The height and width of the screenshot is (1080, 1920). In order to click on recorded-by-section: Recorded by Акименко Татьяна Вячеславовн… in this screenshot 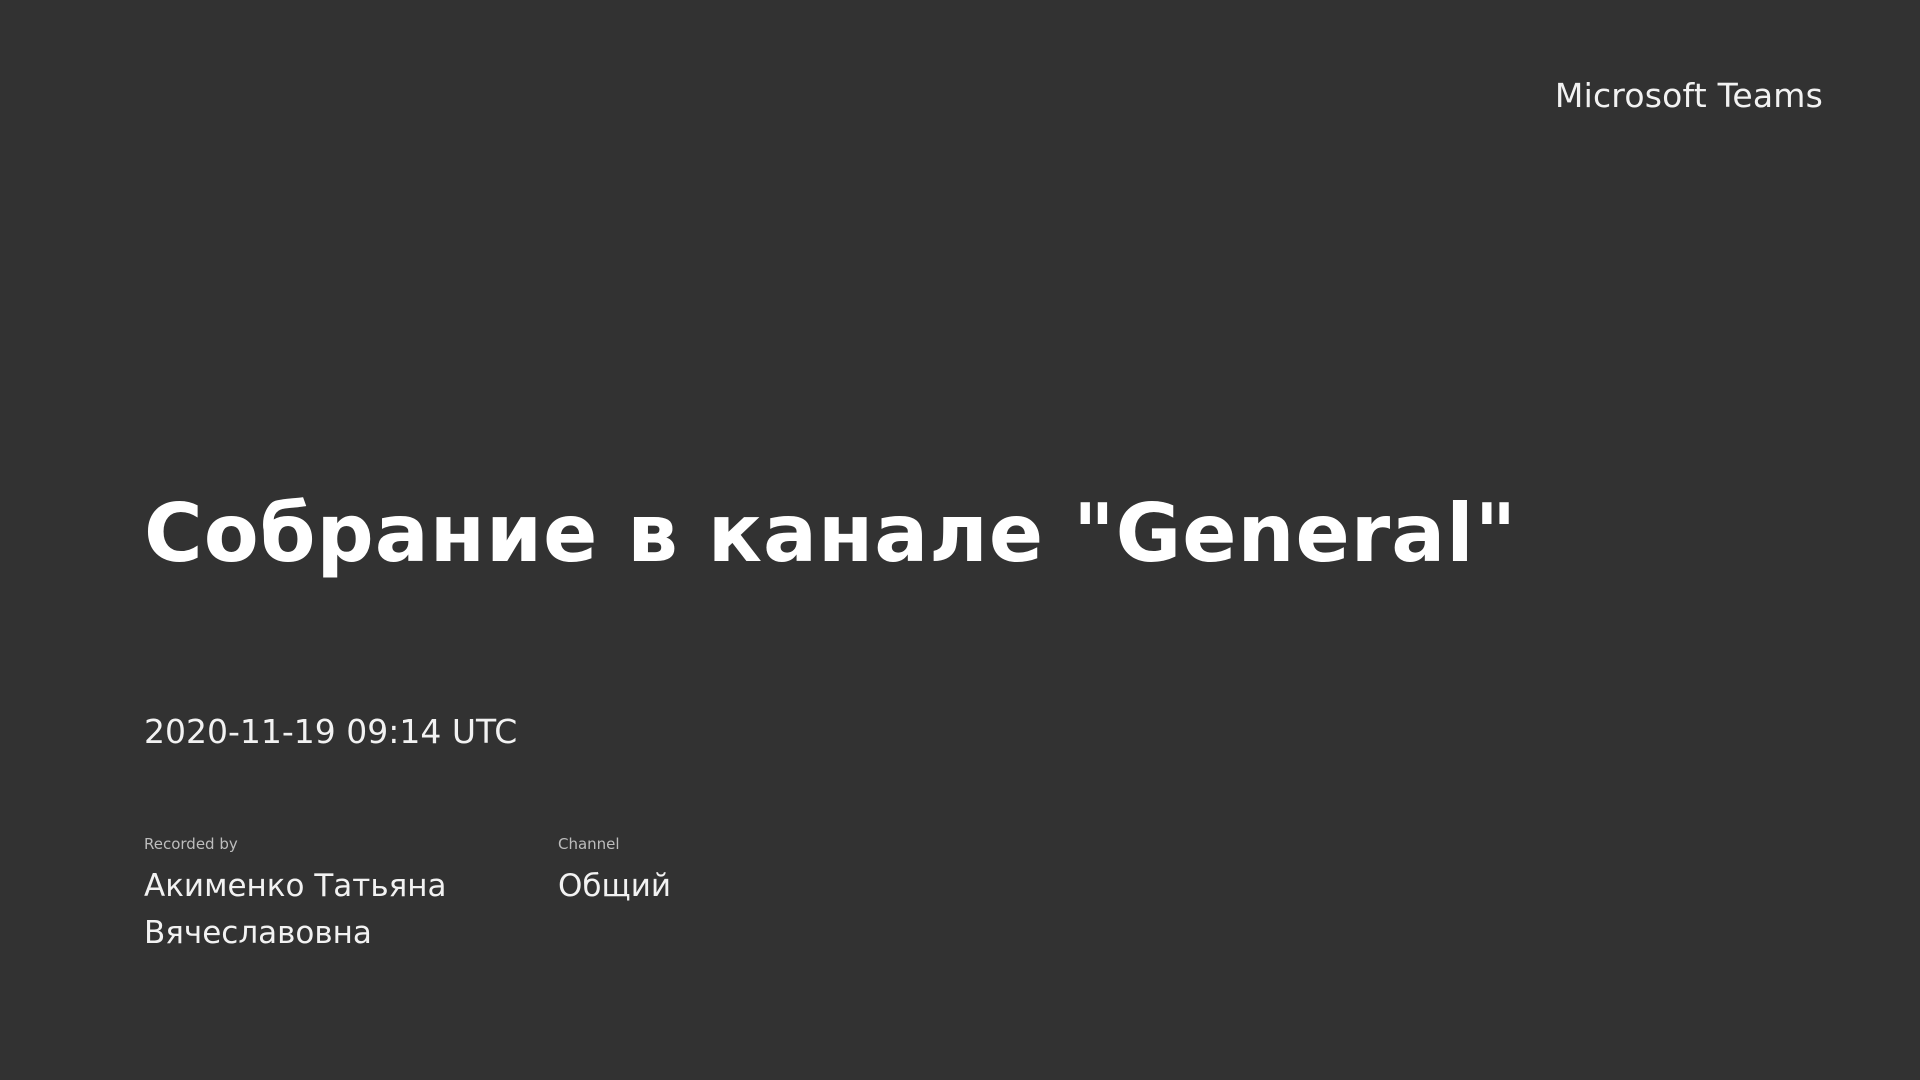, I will do `click(324, 896)`.